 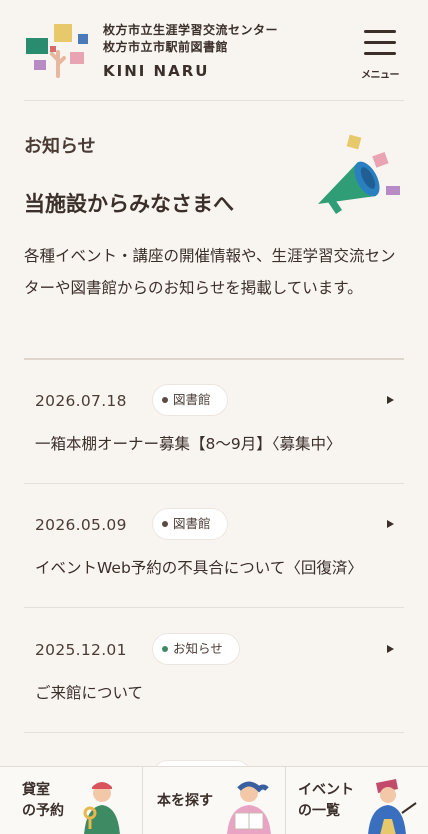 What do you see at coordinates (101, 808) in the screenshot?
I see `person-with-key-icon` at bounding box center [101, 808].